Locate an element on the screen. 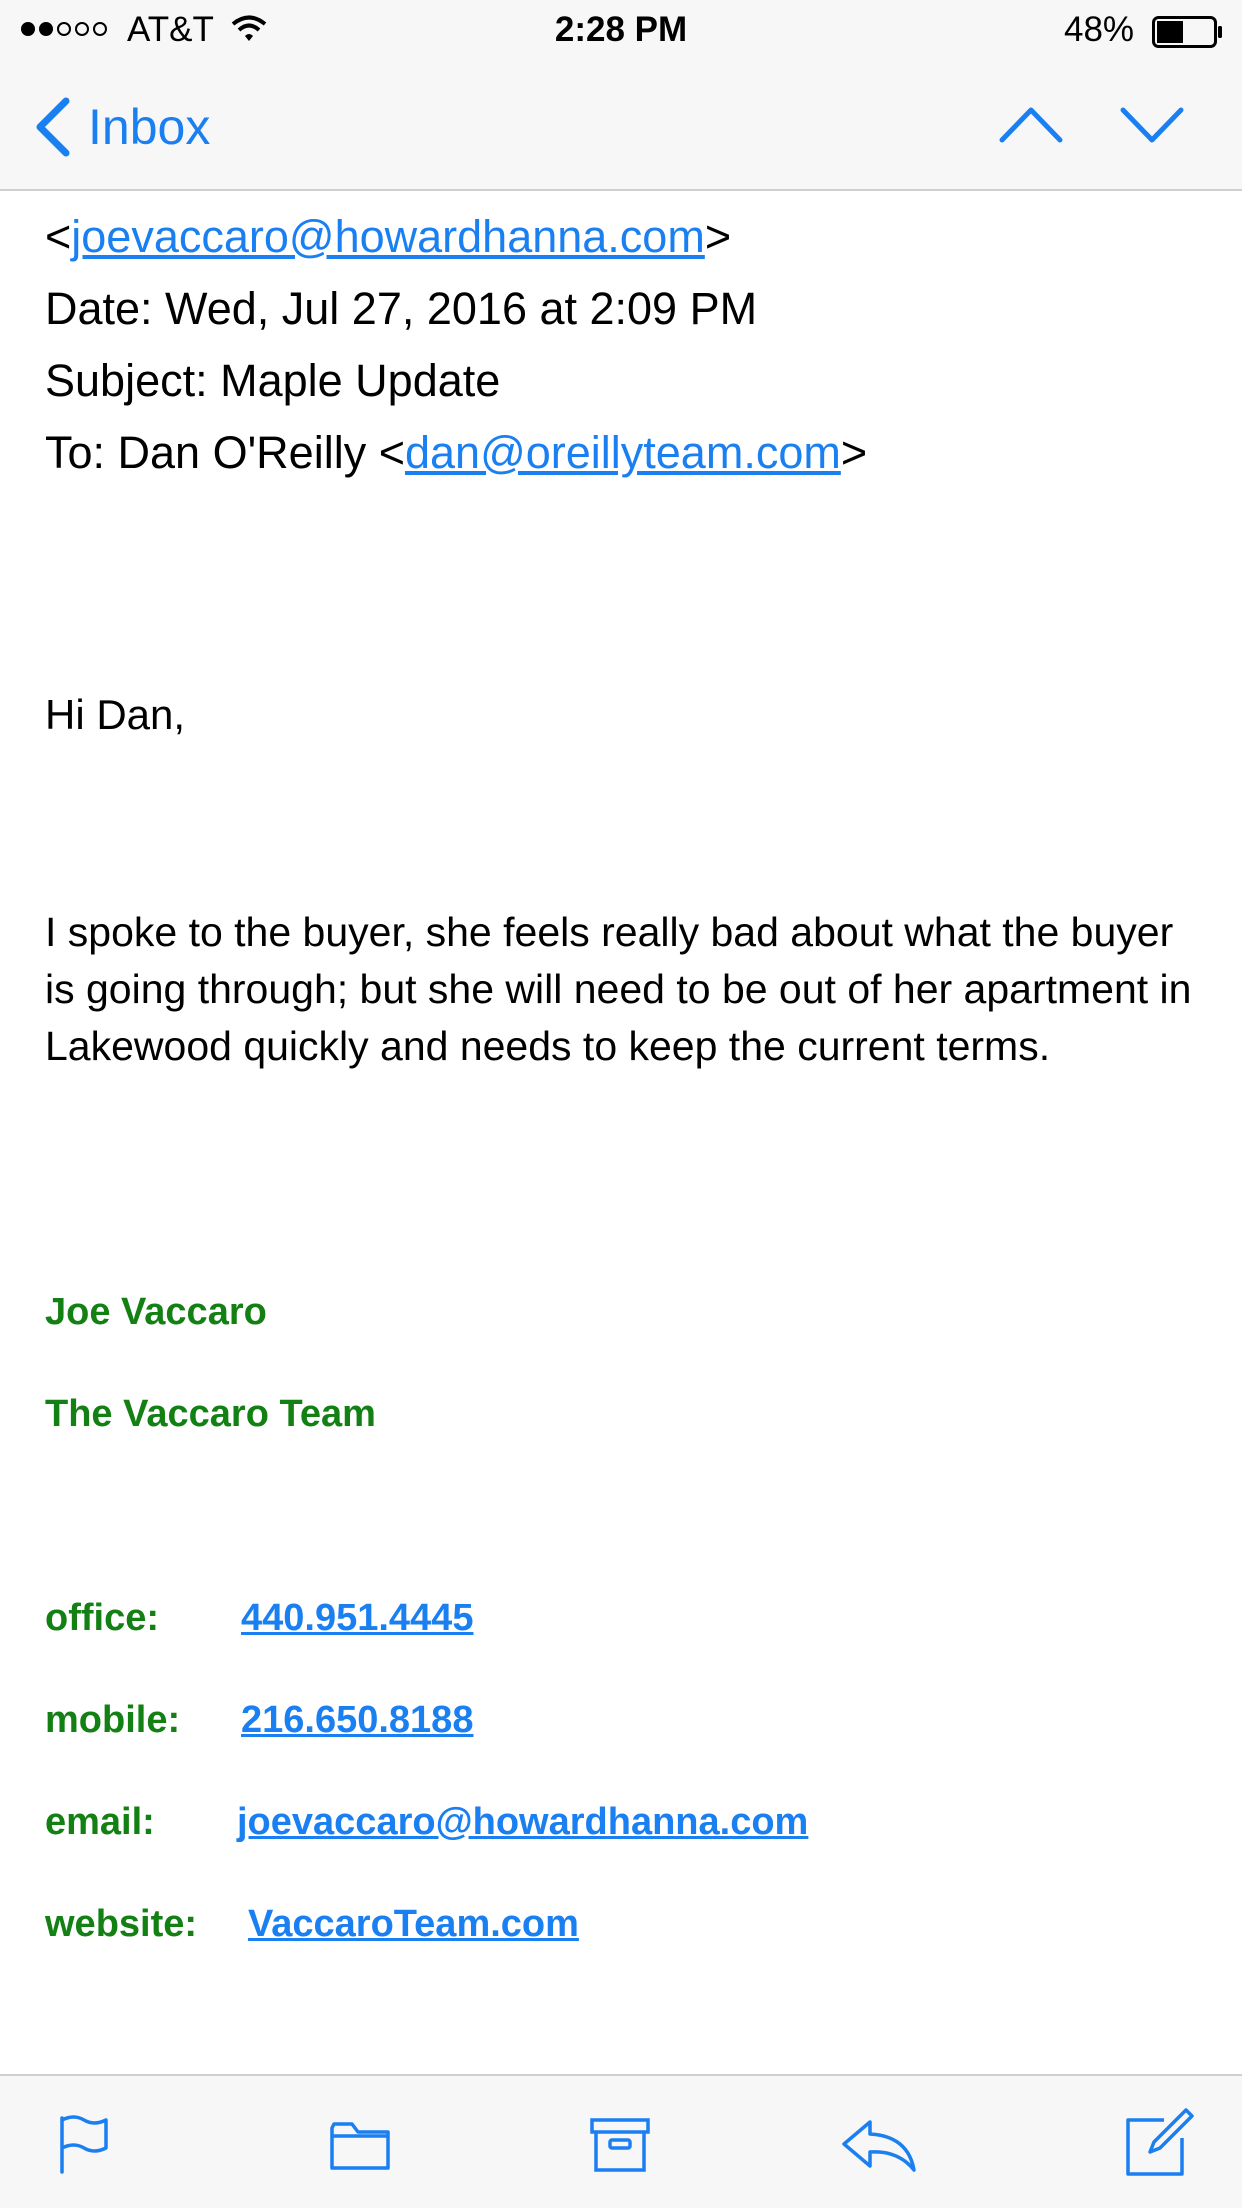 The image size is (1242, 2208). to-line: To: Dan O'Reilly <dan@oreillyteam.com> is located at coordinates (456, 453).